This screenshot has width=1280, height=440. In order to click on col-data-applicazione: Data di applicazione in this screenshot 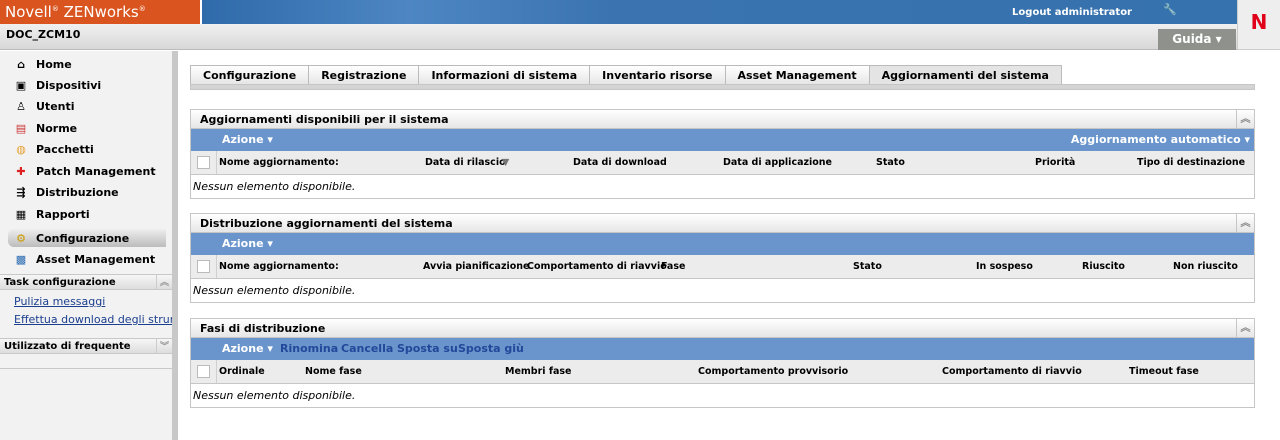, I will do `click(777, 162)`.